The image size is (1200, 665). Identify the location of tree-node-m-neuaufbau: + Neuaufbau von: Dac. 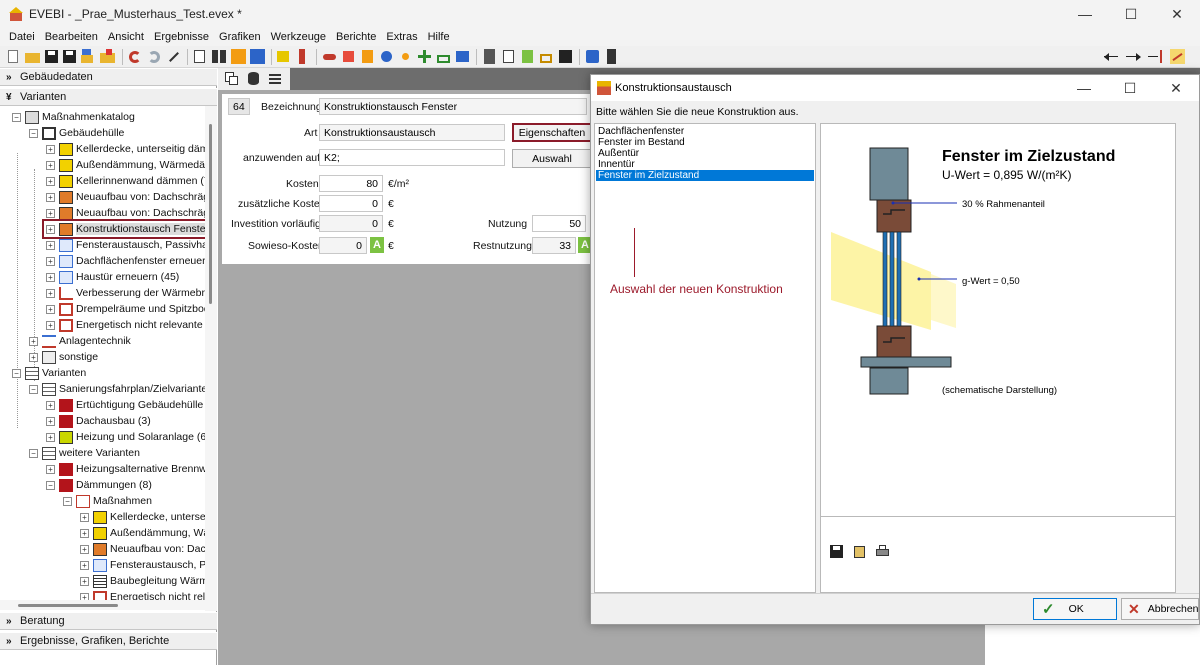
(142, 549).